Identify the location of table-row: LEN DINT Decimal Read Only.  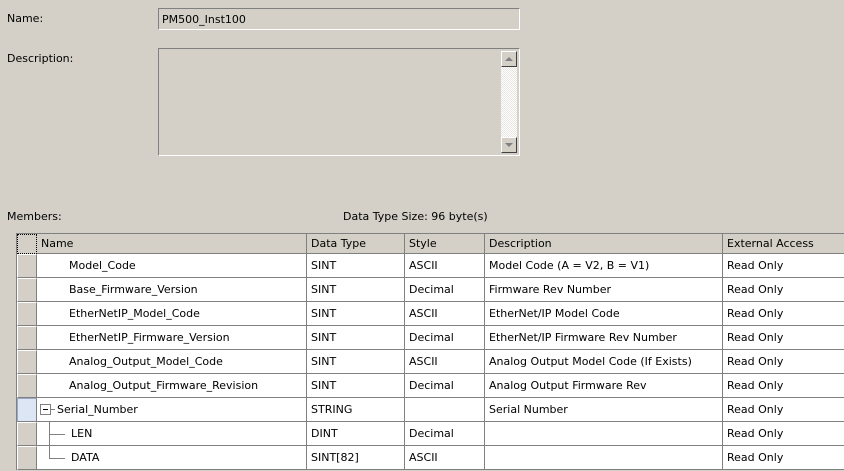
(430, 434).